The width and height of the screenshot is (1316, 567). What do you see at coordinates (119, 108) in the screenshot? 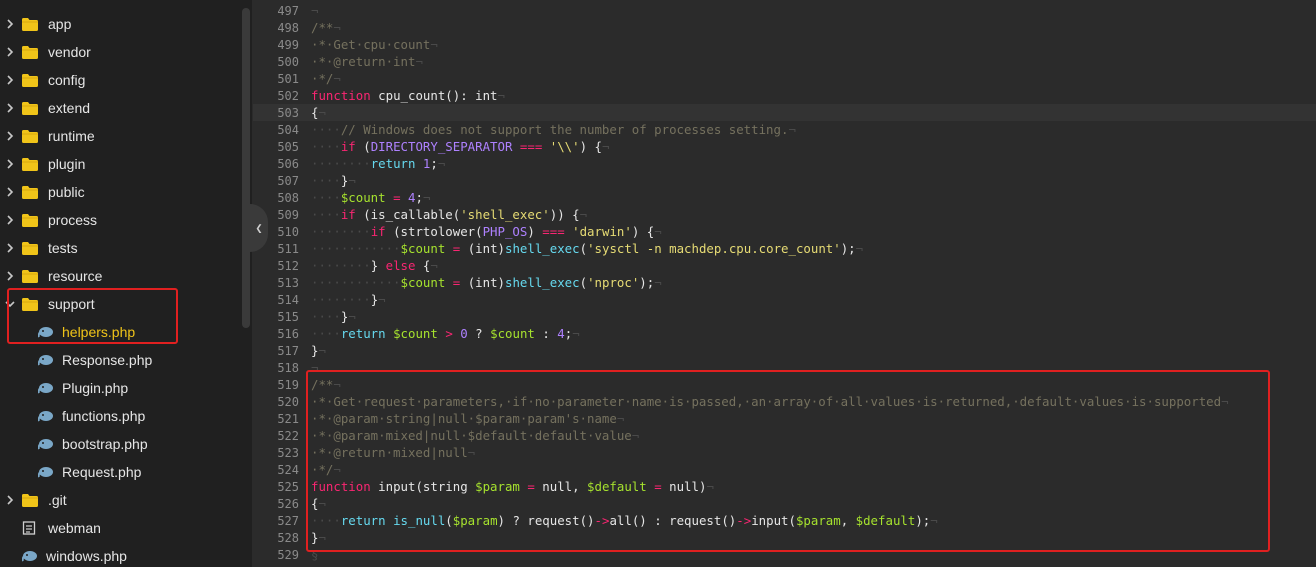
I see `tree-folder-extend: extend` at bounding box center [119, 108].